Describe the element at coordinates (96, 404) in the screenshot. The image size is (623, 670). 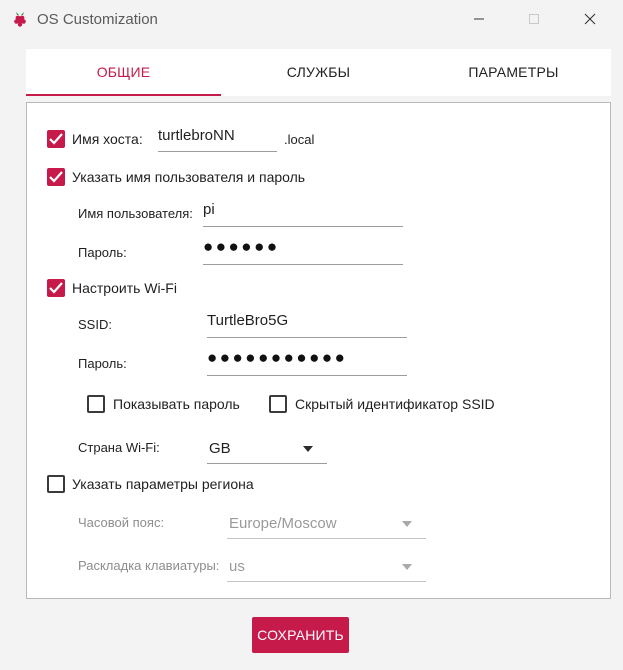
I see `show-password-checkbox` at that location.